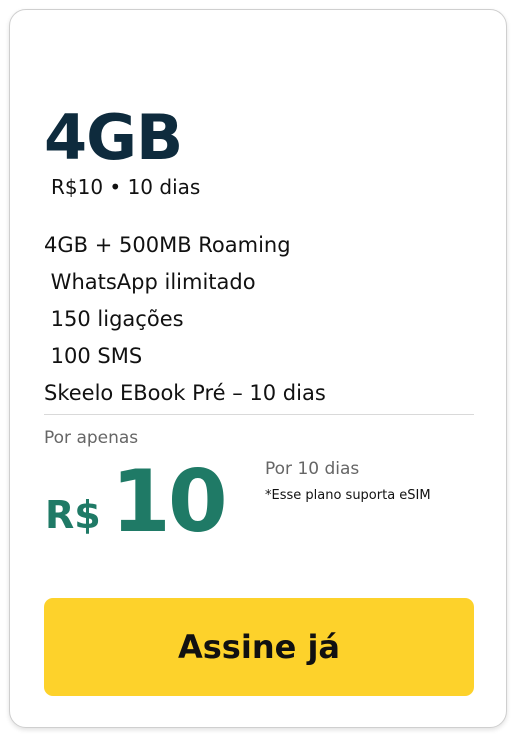  I want to click on price-period: Por 10 dias, so click(312, 469).